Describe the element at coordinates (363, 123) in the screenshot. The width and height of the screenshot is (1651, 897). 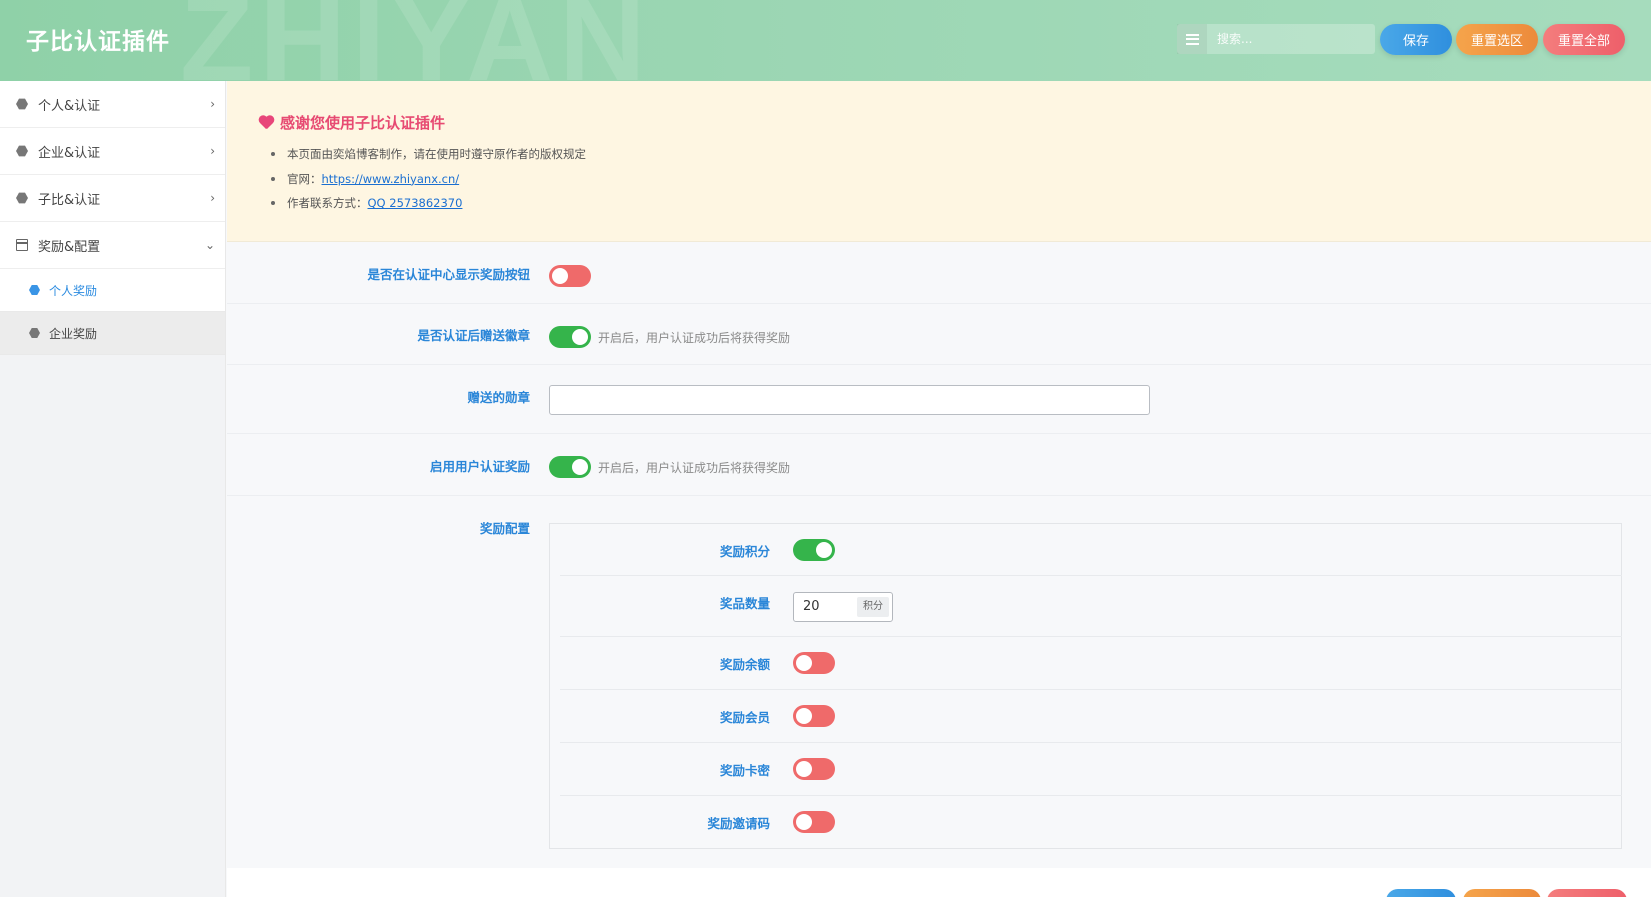
I see `notice-title-text: 感谢您使用子比认证插件` at that location.